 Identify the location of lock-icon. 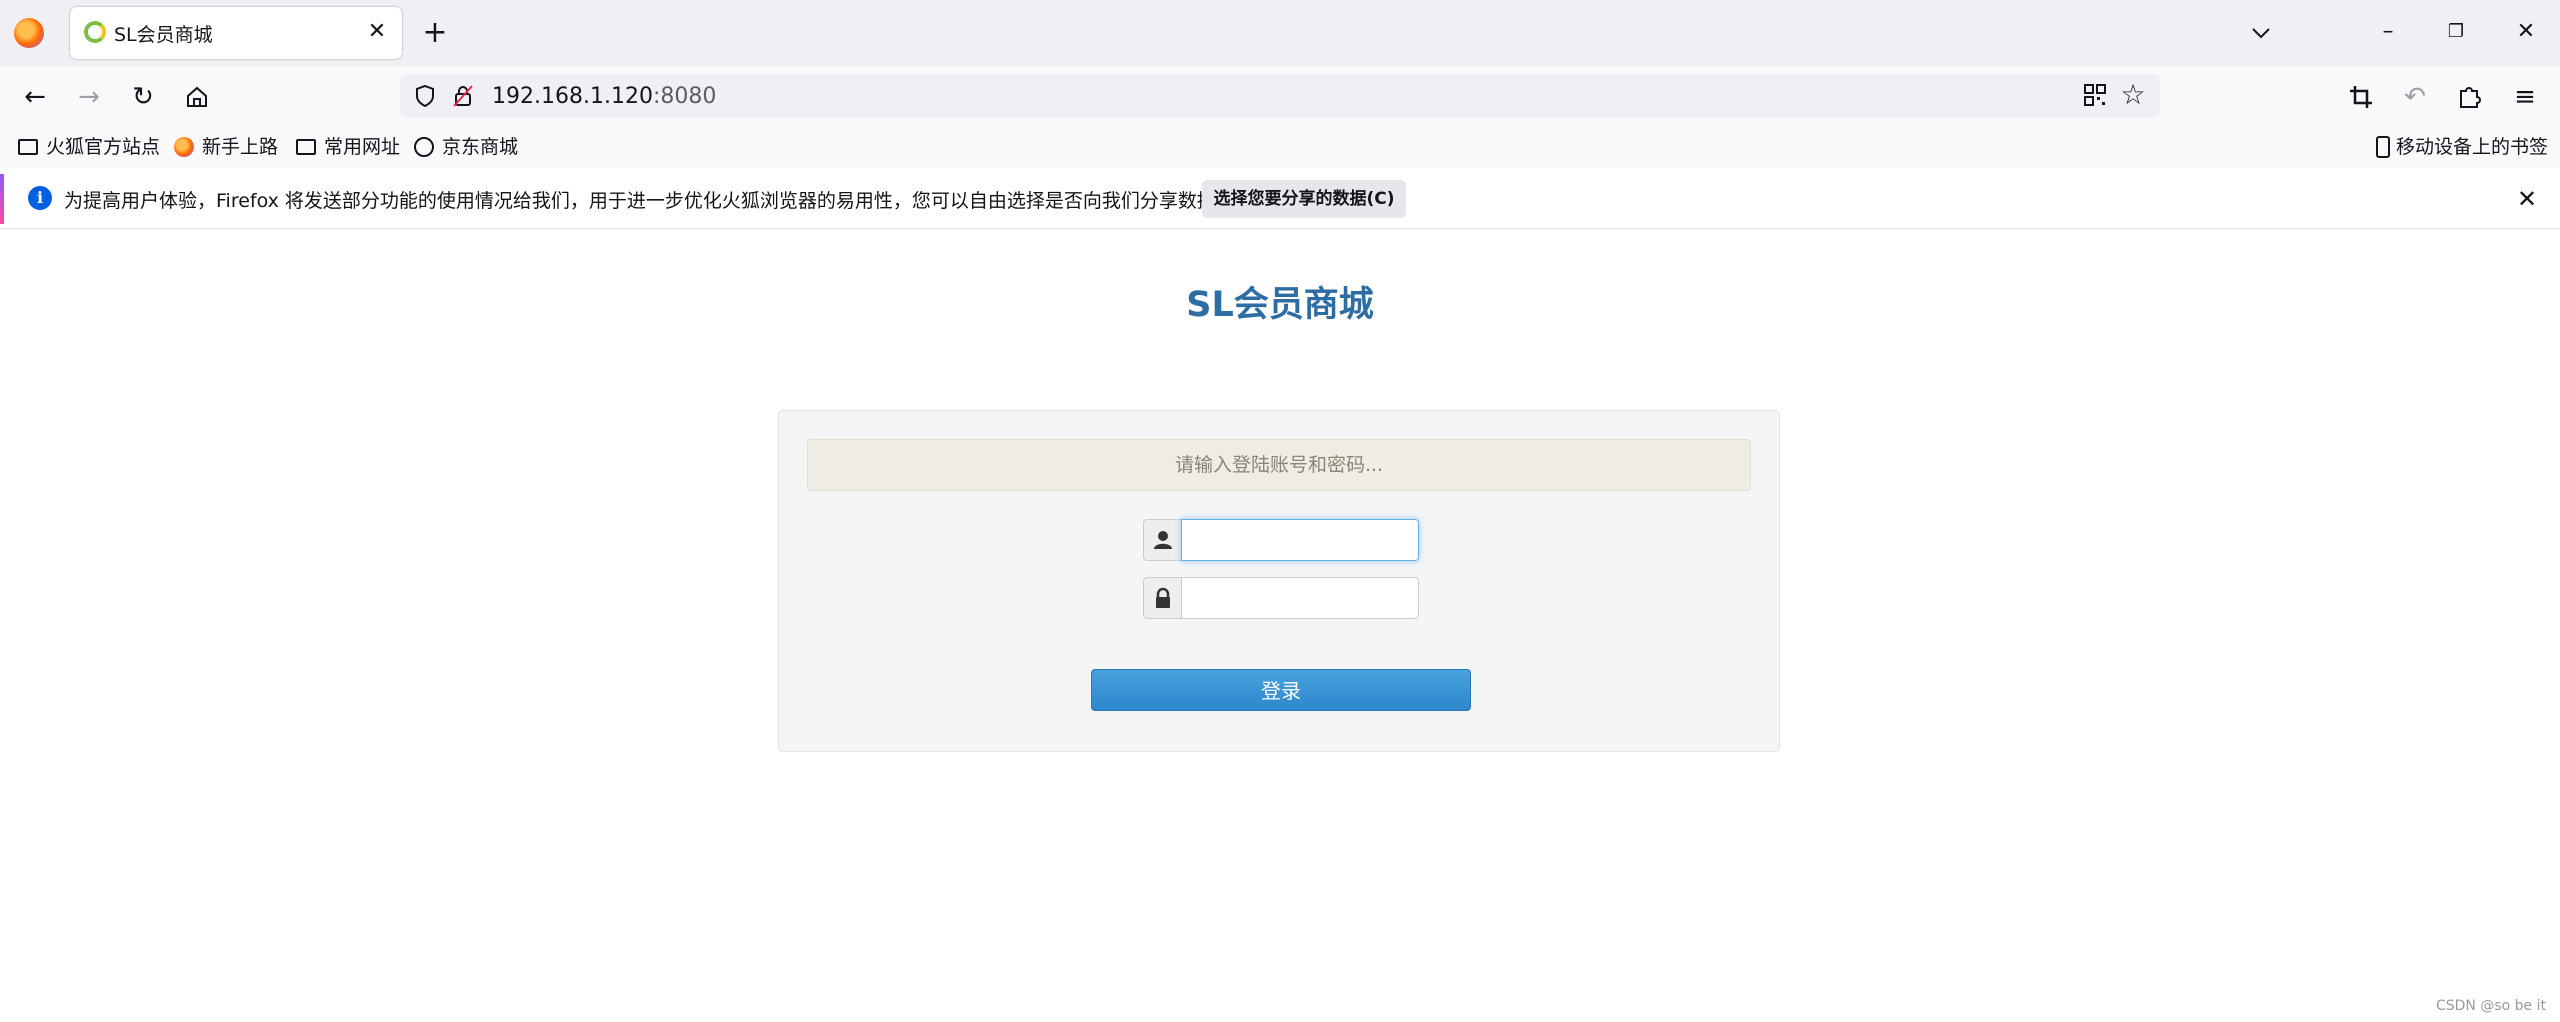
(1163, 597).